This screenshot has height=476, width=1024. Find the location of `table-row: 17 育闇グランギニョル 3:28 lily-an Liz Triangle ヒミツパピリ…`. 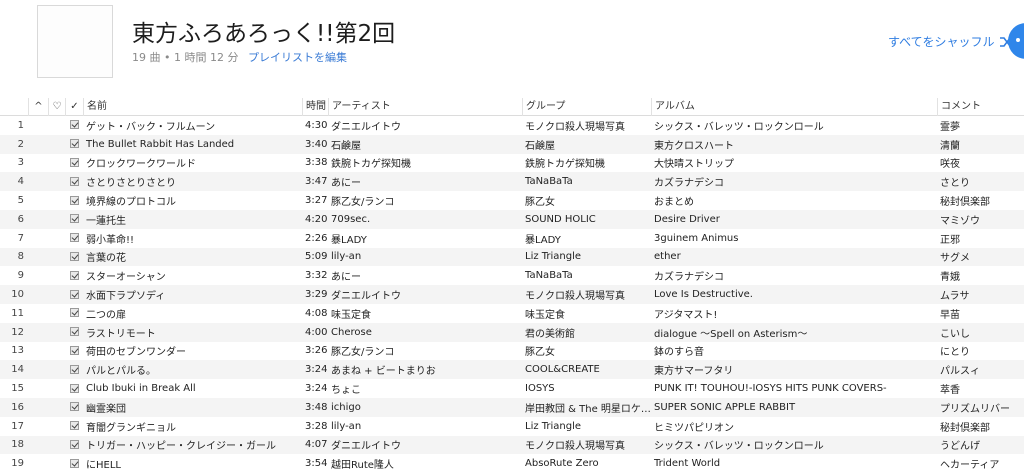

table-row: 17 育闇グランギニョル 3:28 lily-an Liz Triangle ヒミツパピリ… is located at coordinates (512, 426).